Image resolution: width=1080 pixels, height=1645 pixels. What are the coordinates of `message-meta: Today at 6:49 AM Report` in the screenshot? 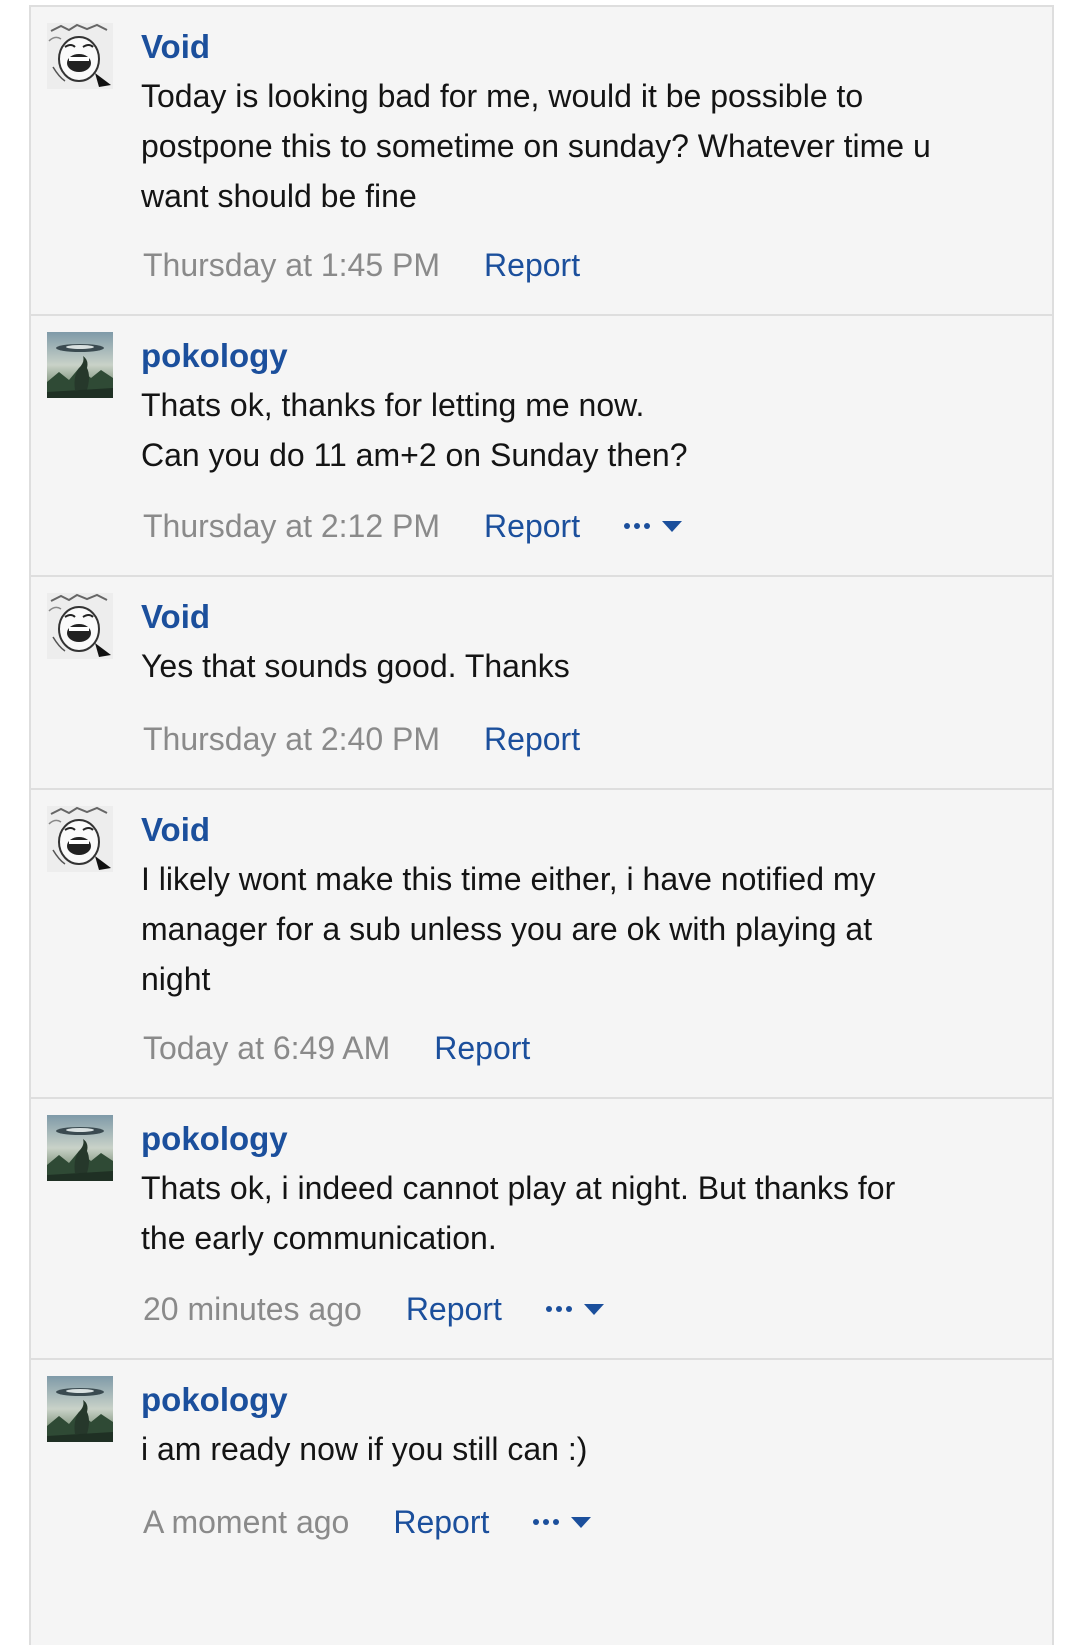 It's located at (336, 1048).